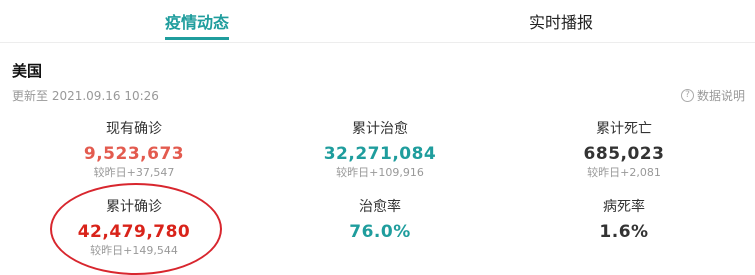 The height and width of the screenshot is (275, 755). What do you see at coordinates (380, 221) in the screenshot?
I see `stat-cure-rate: 治愈率 76.0%` at bounding box center [380, 221].